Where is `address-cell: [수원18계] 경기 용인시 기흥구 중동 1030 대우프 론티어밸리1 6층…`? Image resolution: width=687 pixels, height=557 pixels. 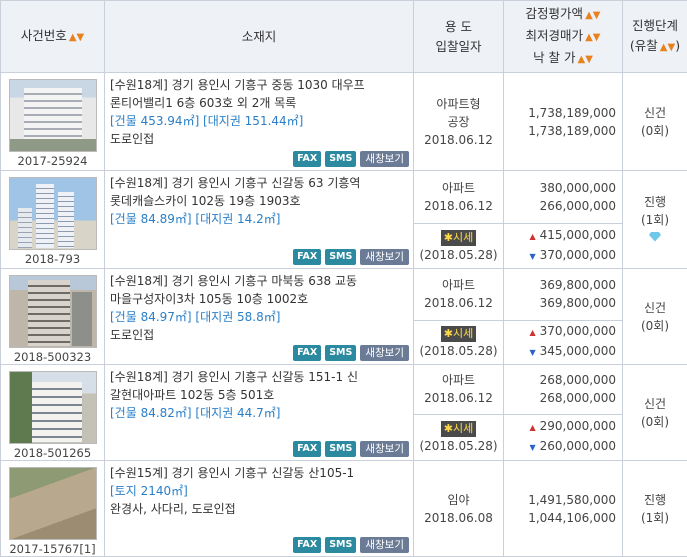 address-cell: [수원18계] 경기 용인시 기흥구 중동 1030 대우프 론티어밸리1 6층… is located at coordinates (259, 122).